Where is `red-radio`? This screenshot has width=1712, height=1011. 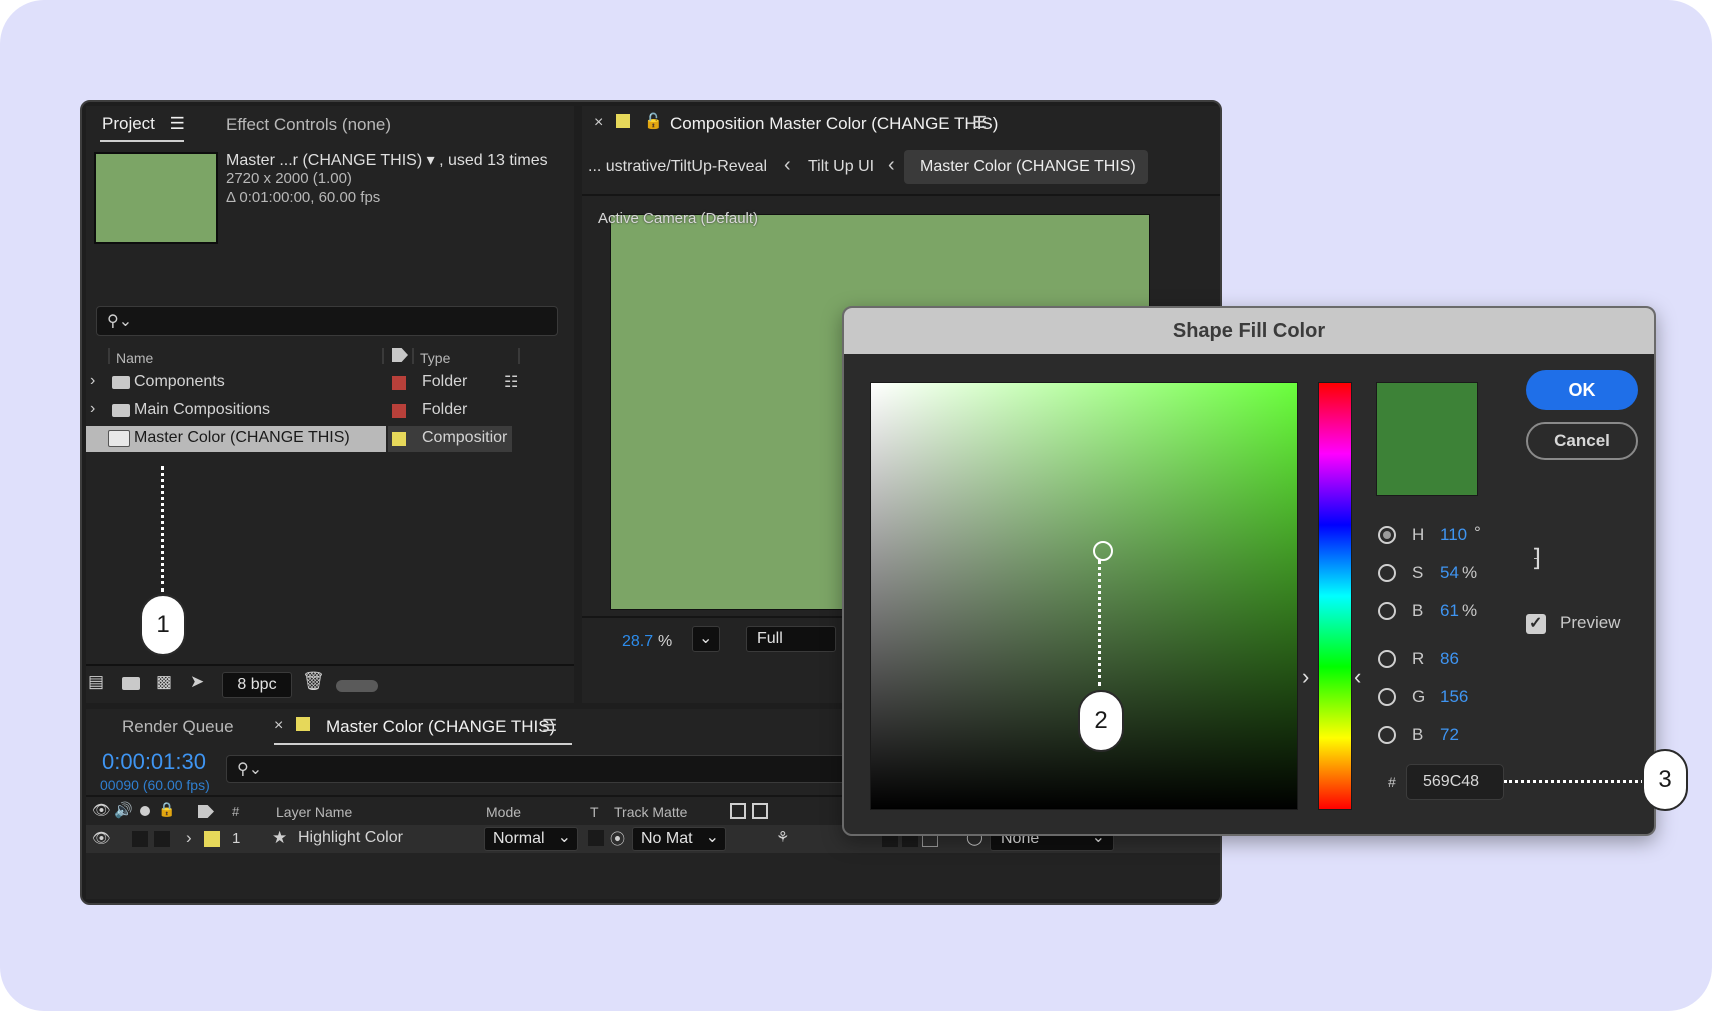 red-radio is located at coordinates (1387, 659).